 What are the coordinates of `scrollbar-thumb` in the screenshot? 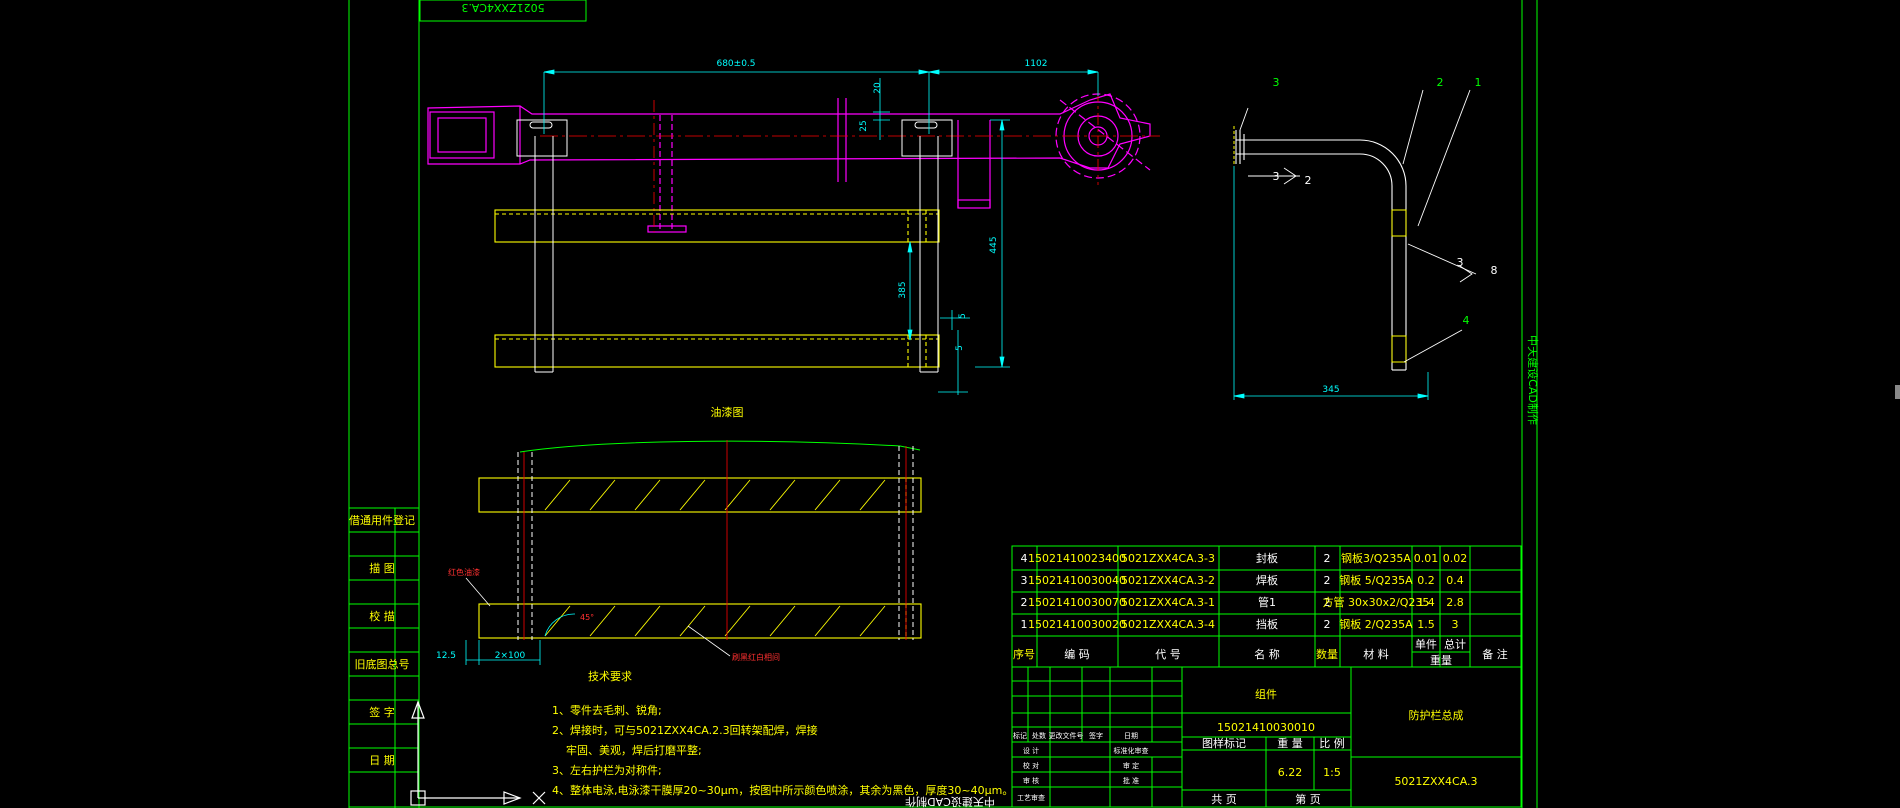 It's located at (1897, 392).